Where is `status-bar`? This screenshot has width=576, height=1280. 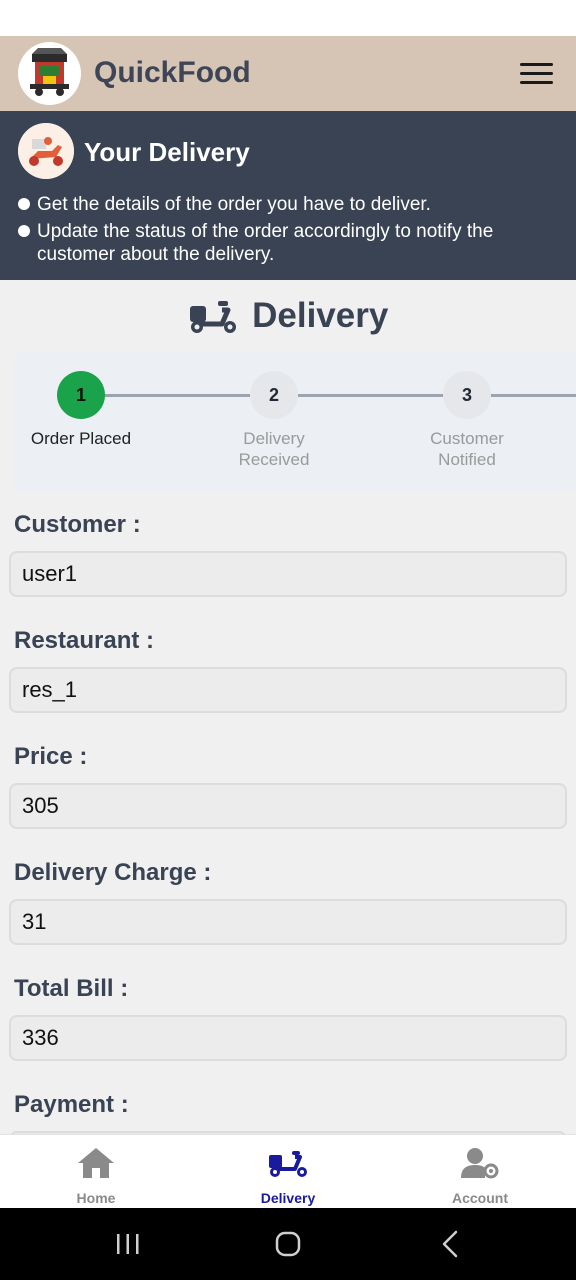
status-bar is located at coordinates (288, 18).